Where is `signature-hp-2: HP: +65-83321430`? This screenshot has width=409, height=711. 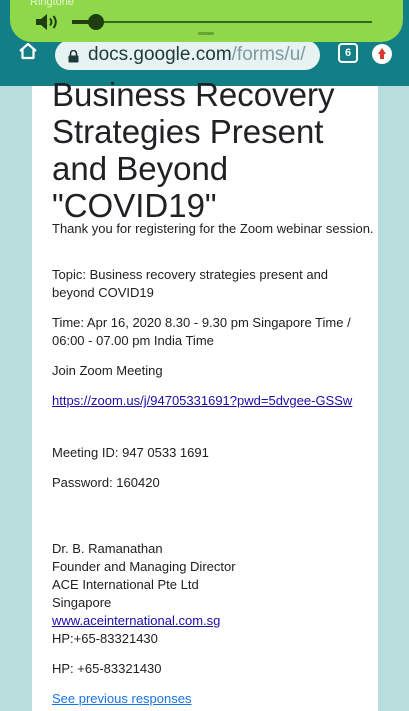 signature-hp-2: HP: +65-83321430 is located at coordinates (107, 668).